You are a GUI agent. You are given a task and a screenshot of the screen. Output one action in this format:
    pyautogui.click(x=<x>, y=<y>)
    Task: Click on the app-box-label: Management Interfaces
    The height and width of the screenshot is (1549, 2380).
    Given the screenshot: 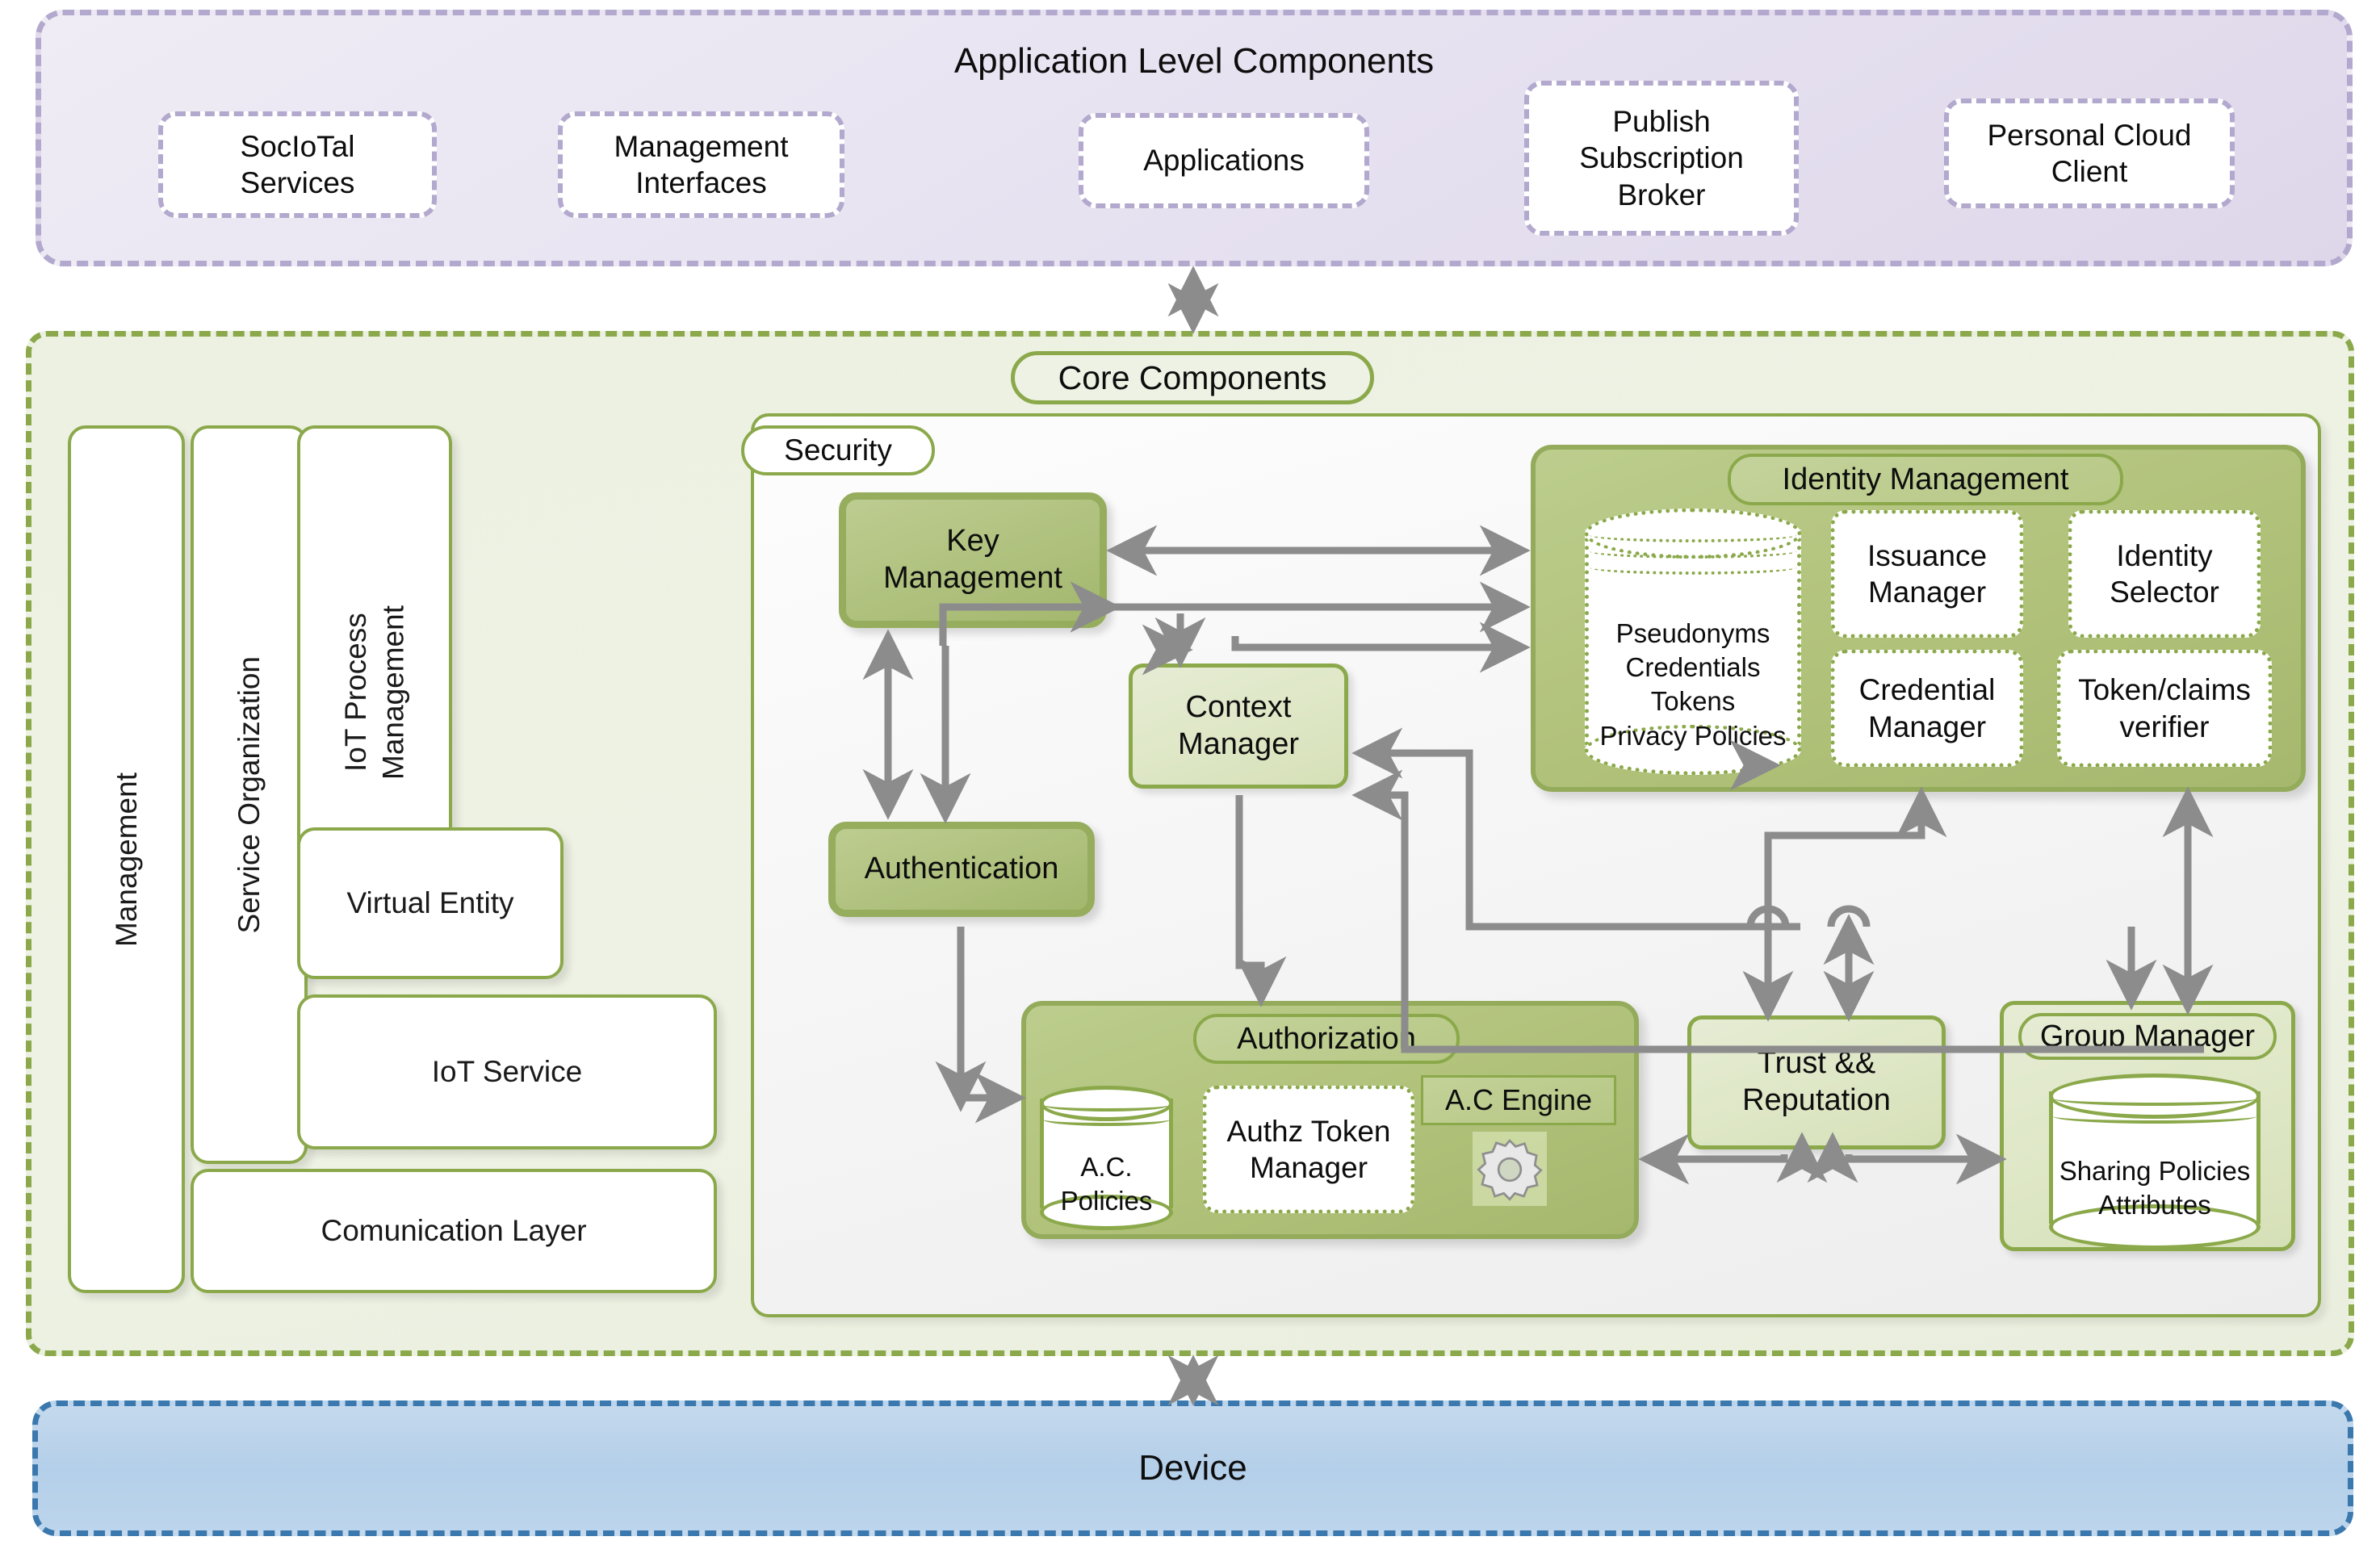 What is the action you would take?
    pyautogui.click(x=701, y=164)
    